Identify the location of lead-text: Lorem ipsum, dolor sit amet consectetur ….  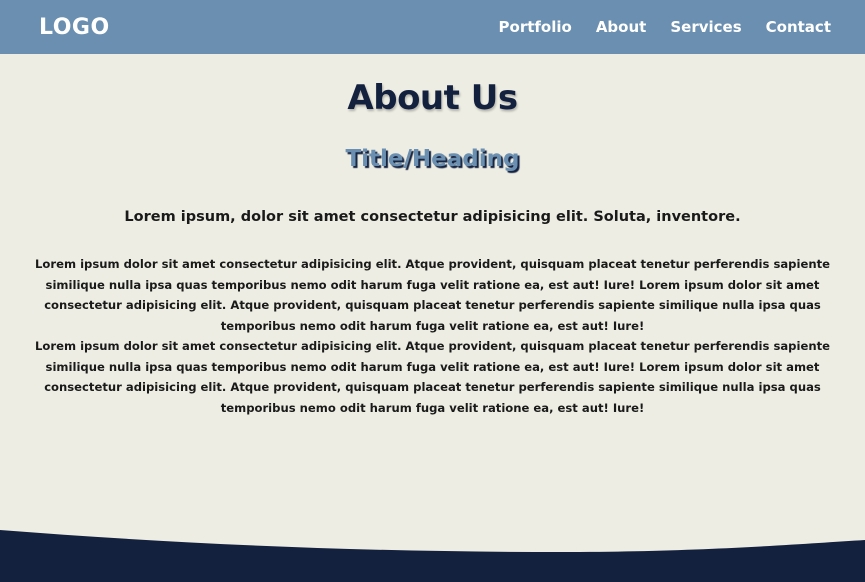
(432, 217).